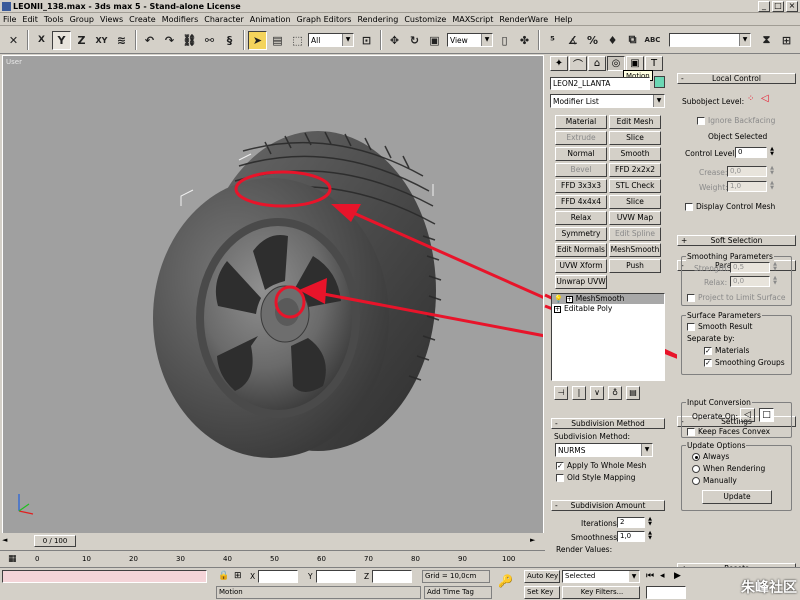 Image resolution: width=800 pixels, height=600 pixels. Describe the element at coordinates (169, 40) in the screenshot. I see `redo-arrow-icon: ↷` at that location.